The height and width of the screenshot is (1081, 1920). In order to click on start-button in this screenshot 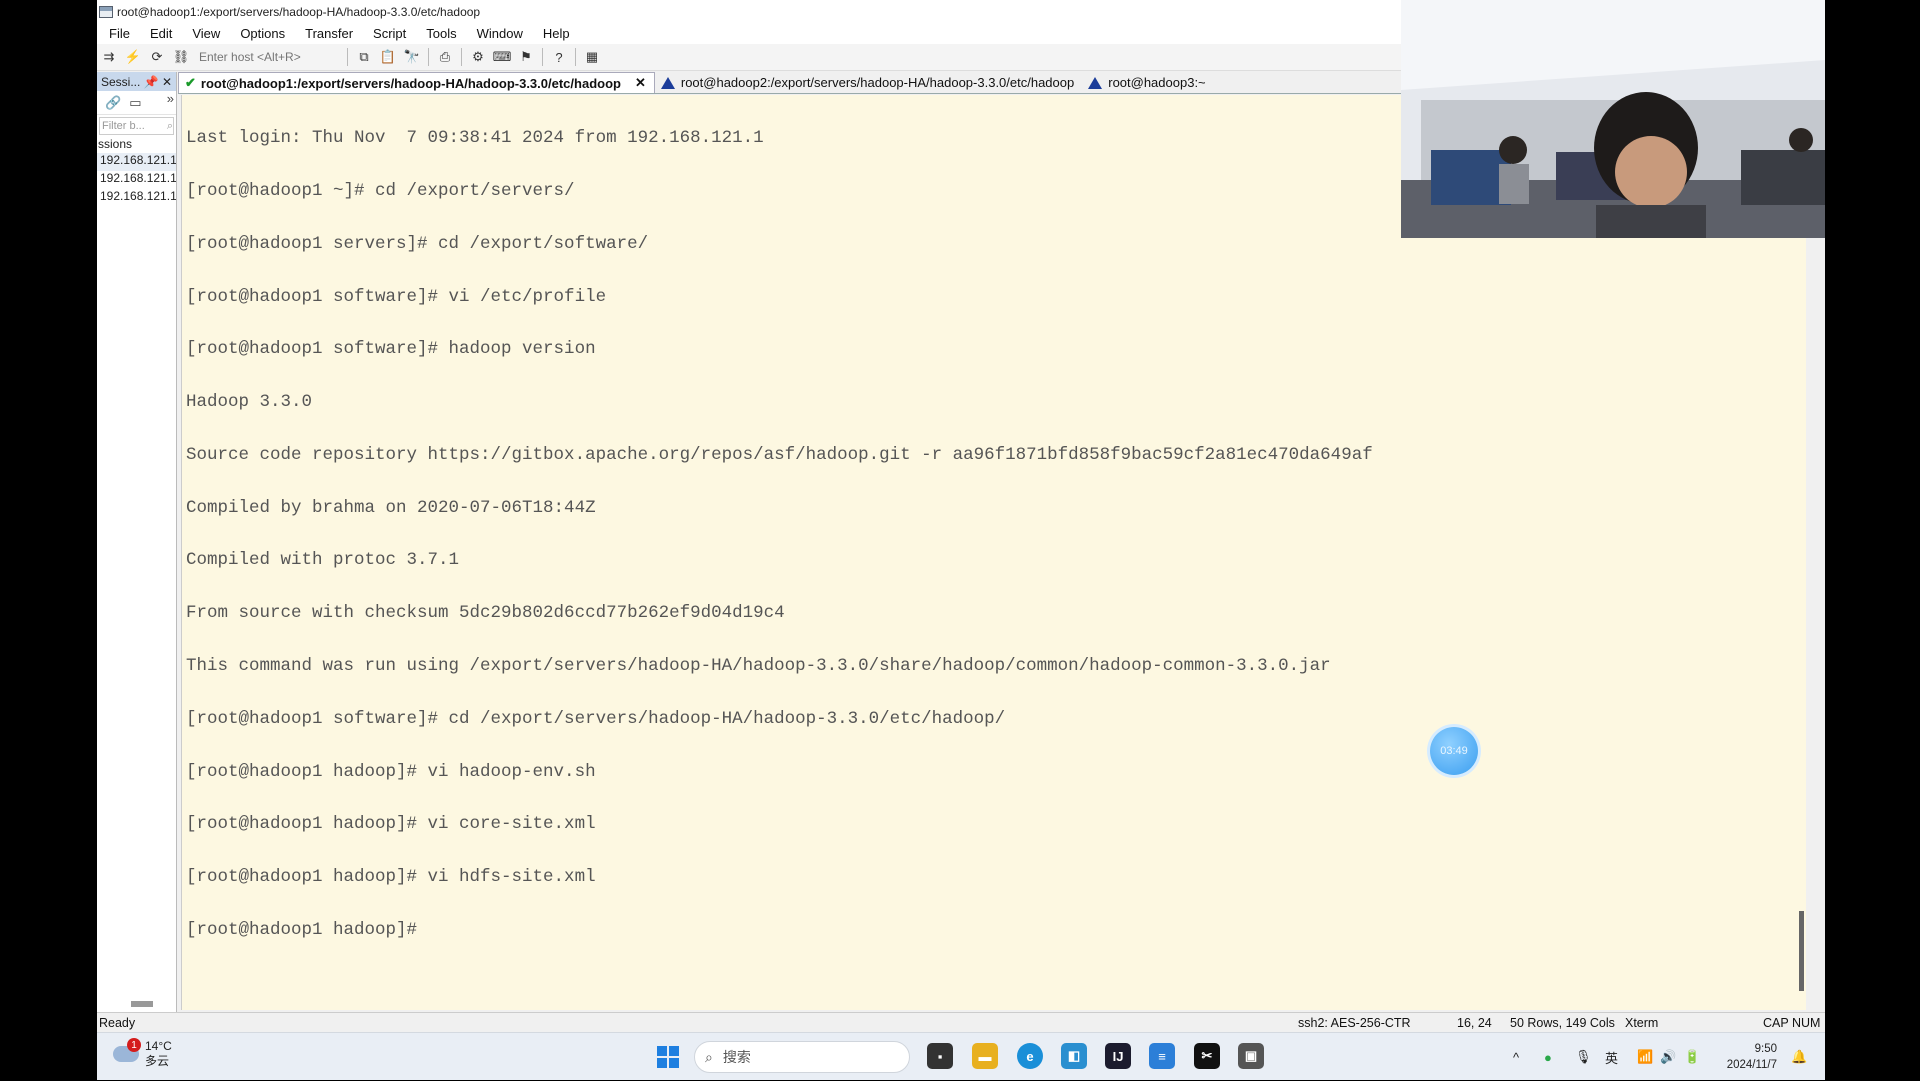, I will do `click(668, 1057)`.